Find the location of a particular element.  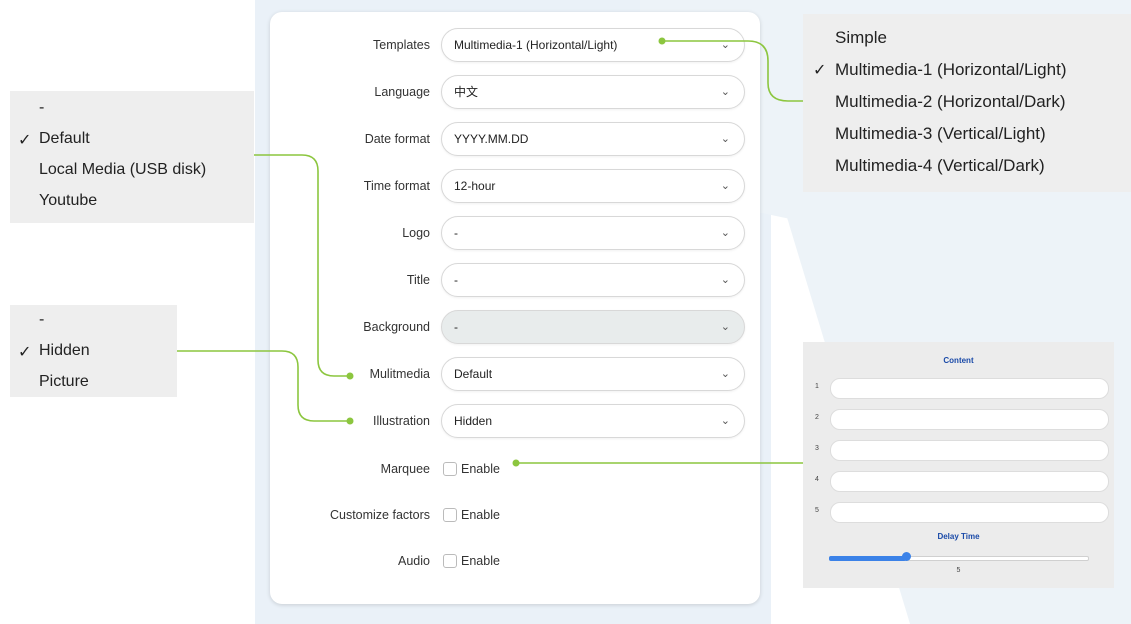

audio-checkbox is located at coordinates (450, 561).